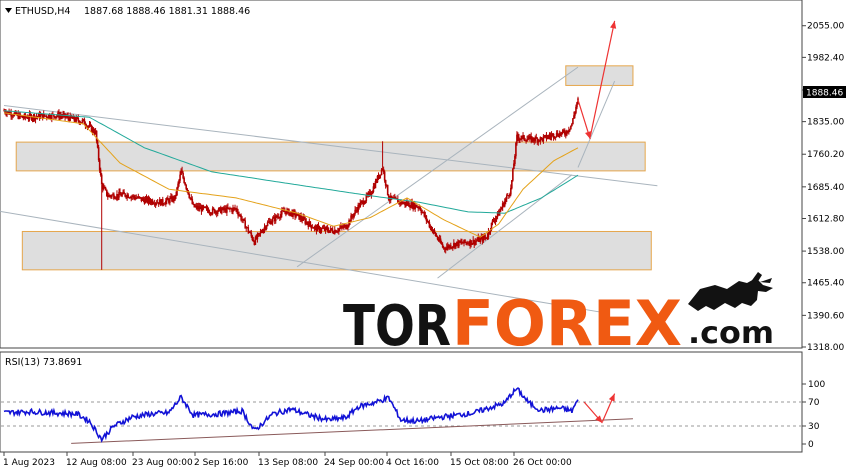 The height and width of the screenshot is (475, 846). Describe the element at coordinates (96, 463) in the screenshot. I see `x-tick-label-1: 12 Aug 08:00` at that location.